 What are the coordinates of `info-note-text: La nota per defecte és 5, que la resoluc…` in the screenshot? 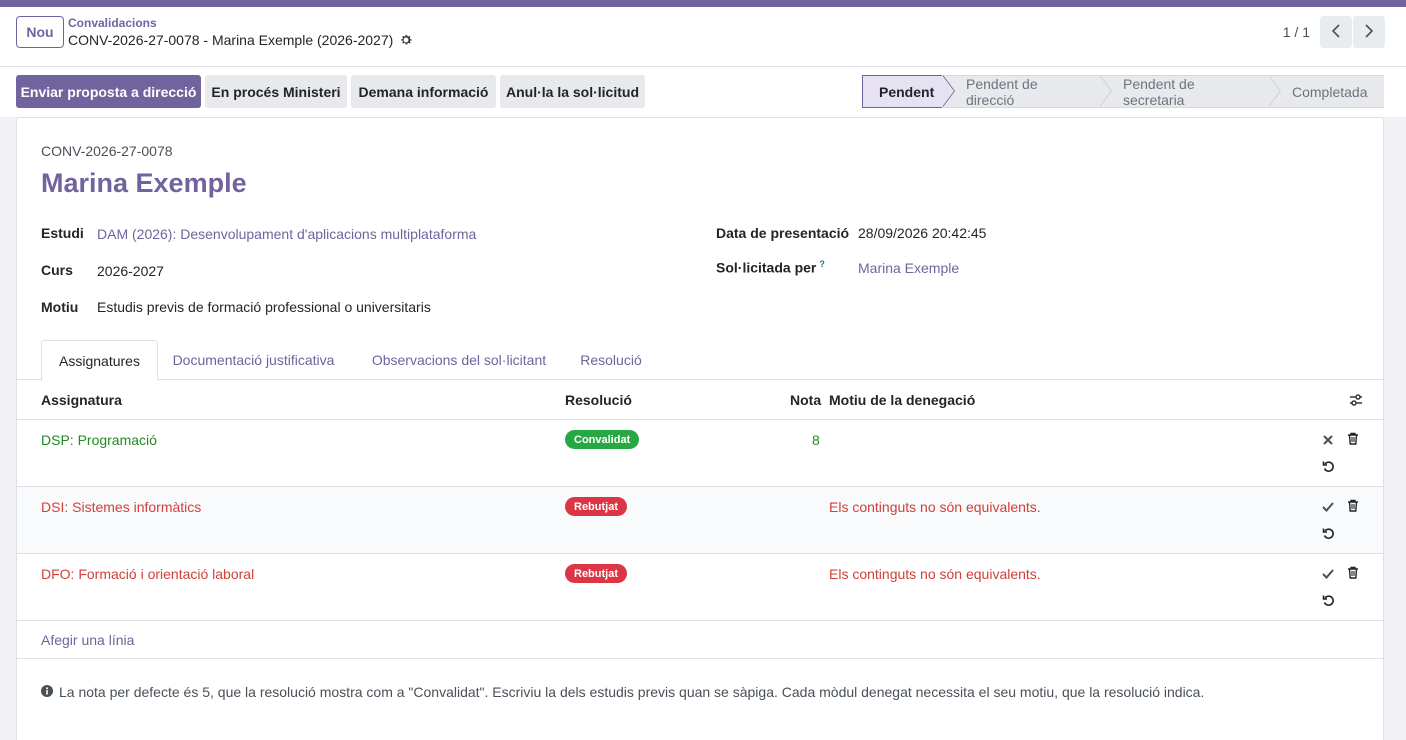 It's located at (632, 692).